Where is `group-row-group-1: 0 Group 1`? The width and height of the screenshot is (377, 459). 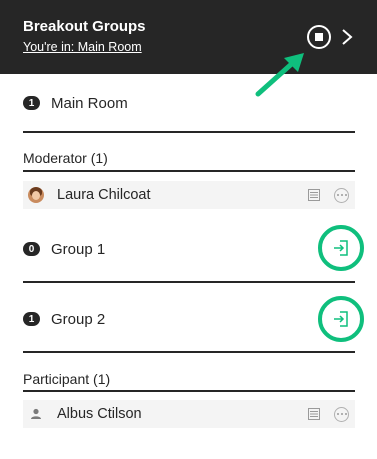 group-row-group-1: 0 Group 1 is located at coordinates (188, 249).